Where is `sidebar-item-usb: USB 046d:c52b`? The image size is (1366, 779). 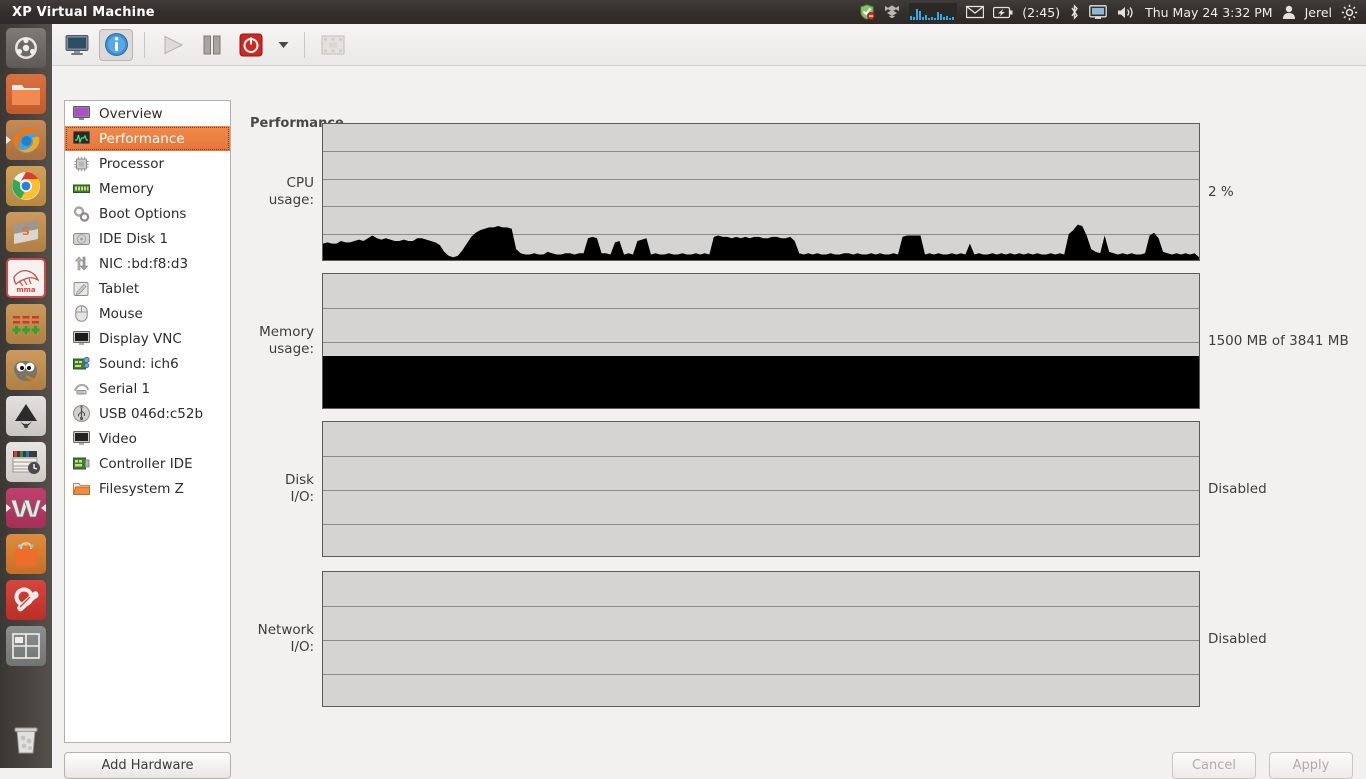 sidebar-item-usb: USB 046d:c52b is located at coordinates (147, 413).